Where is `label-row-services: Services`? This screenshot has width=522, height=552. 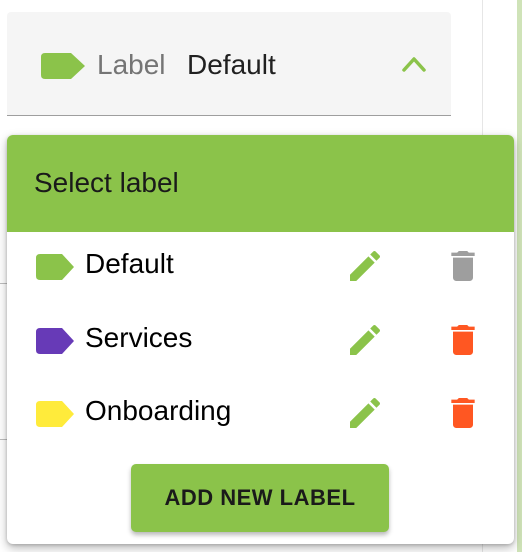 label-row-services: Services is located at coordinates (260, 342).